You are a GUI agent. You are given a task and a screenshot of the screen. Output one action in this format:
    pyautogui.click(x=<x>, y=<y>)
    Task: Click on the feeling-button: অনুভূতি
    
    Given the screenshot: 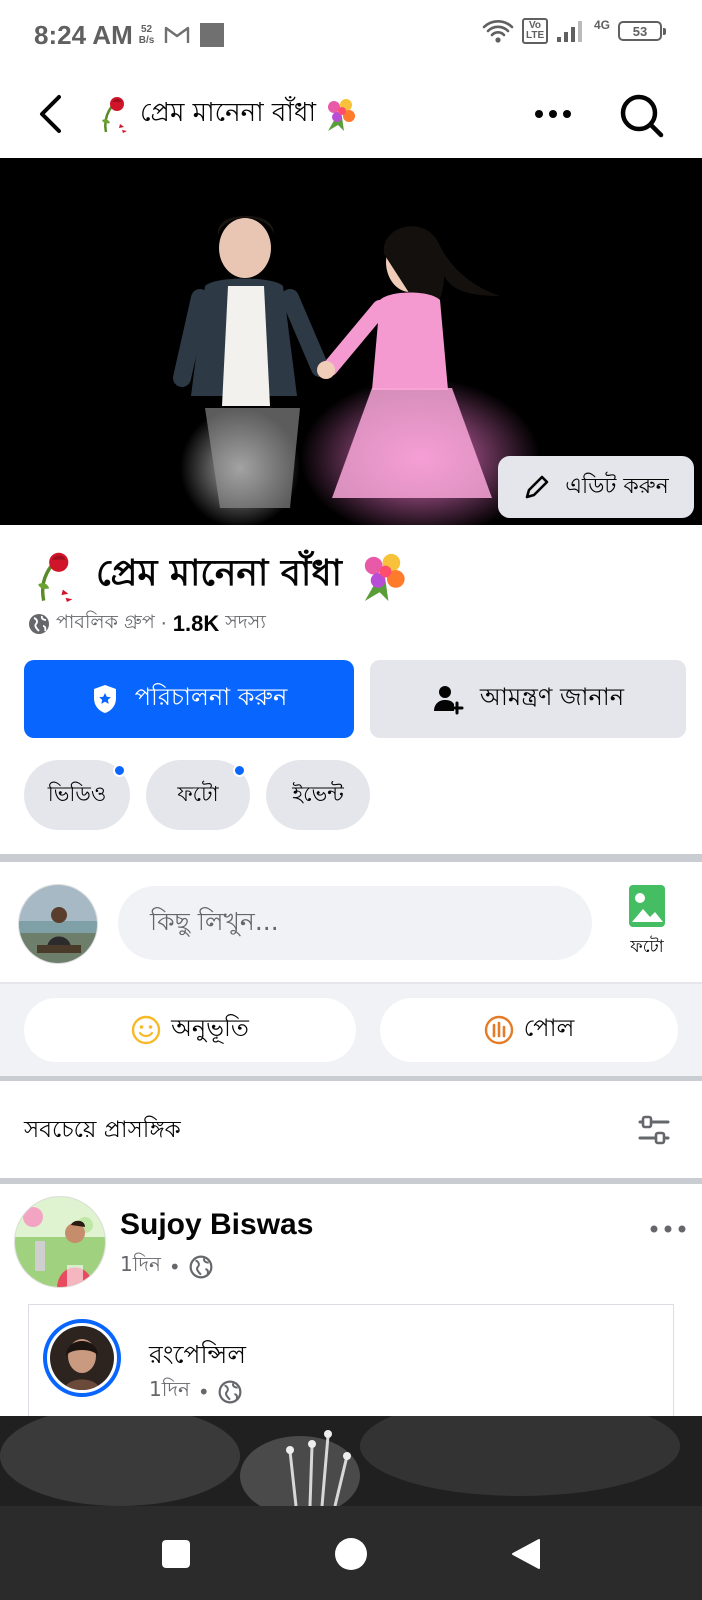 What is the action you would take?
    pyautogui.click(x=190, y=1030)
    